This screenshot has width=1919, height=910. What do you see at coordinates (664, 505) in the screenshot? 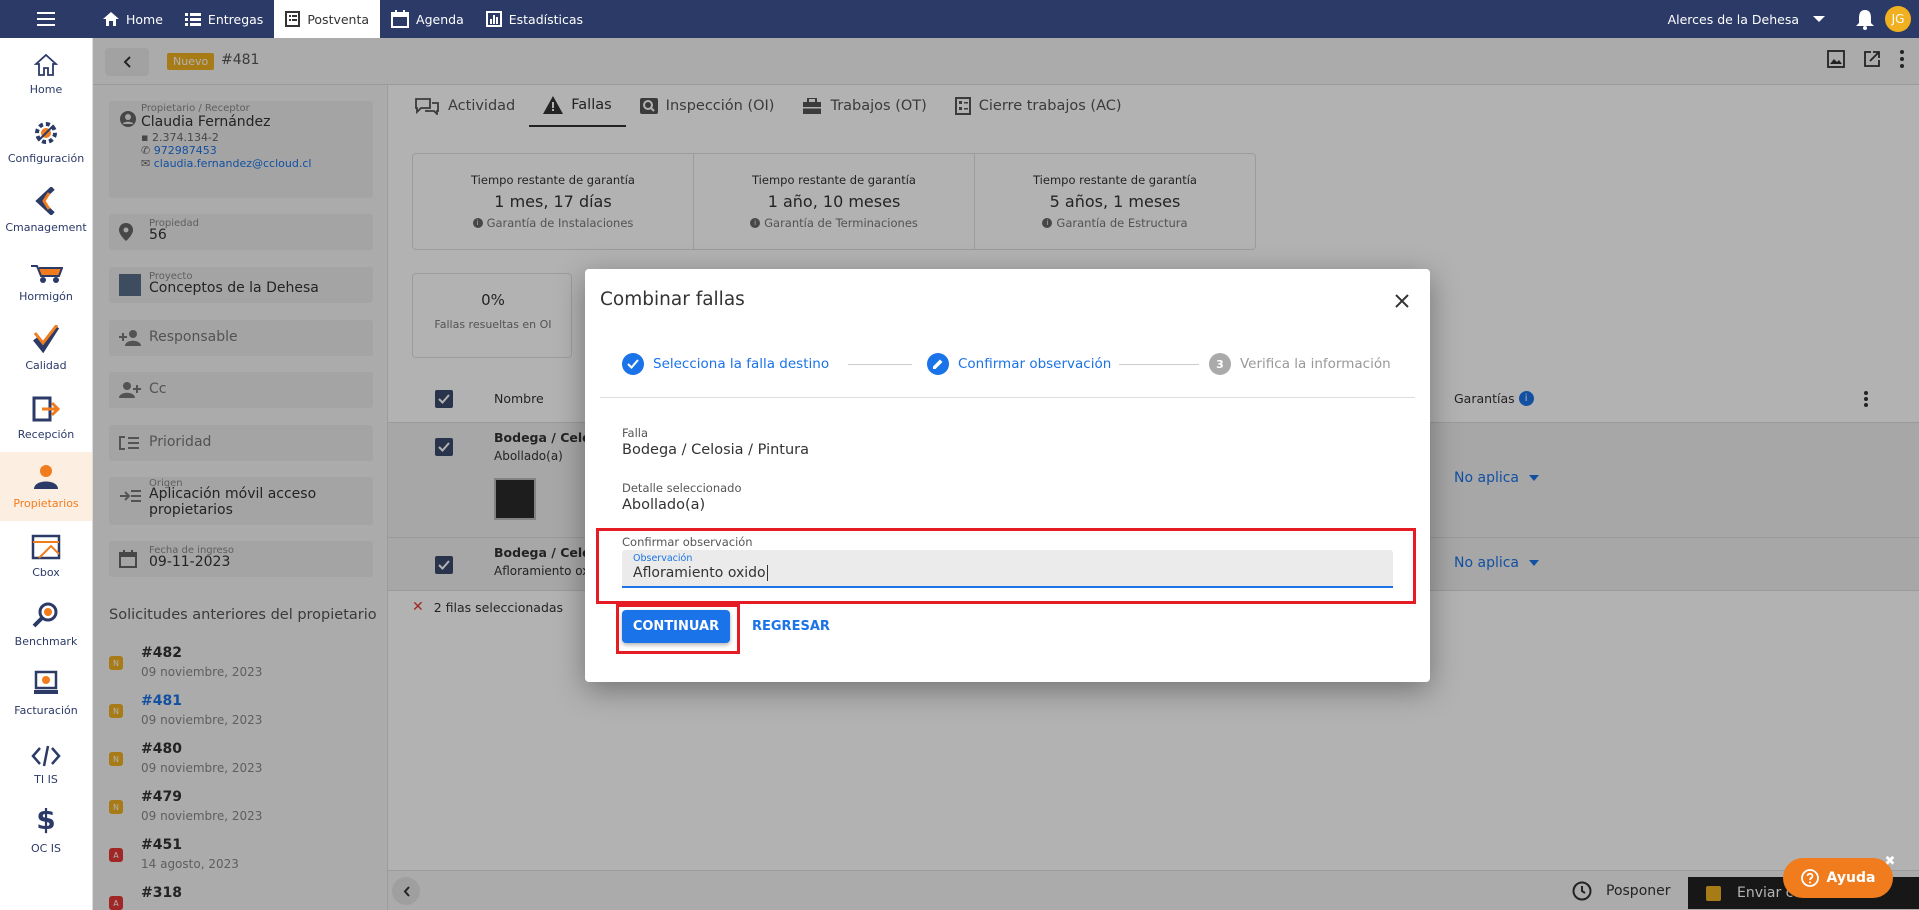
I see `detalle-value: Abollado(a)` at bounding box center [664, 505].